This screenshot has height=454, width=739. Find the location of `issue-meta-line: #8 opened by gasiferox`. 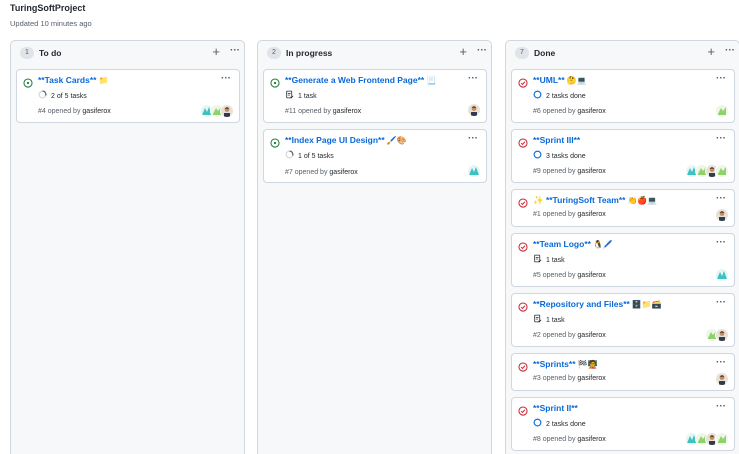

issue-meta-line: #8 opened by gasiferox is located at coordinates (569, 439).